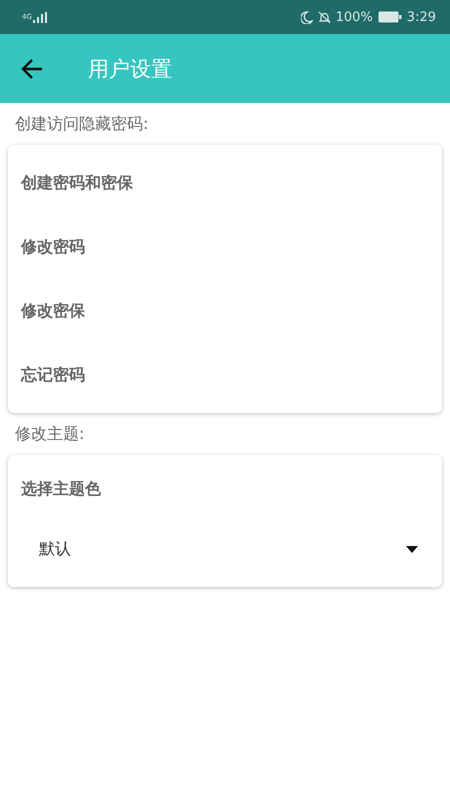  What do you see at coordinates (421, 17) in the screenshot?
I see `clock: 3:29` at bounding box center [421, 17].